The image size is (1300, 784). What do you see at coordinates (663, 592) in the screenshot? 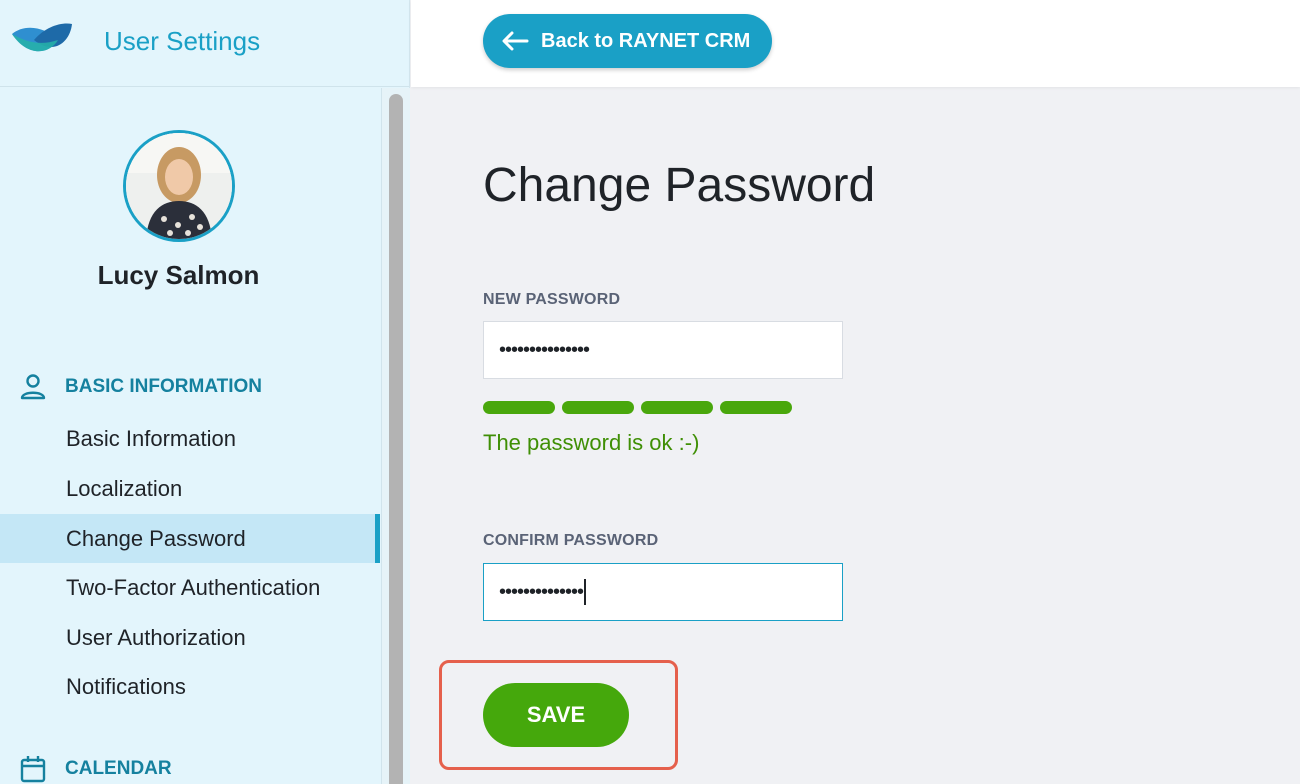
I see `confirm-password-field: ••••••••••••••` at bounding box center [663, 592].